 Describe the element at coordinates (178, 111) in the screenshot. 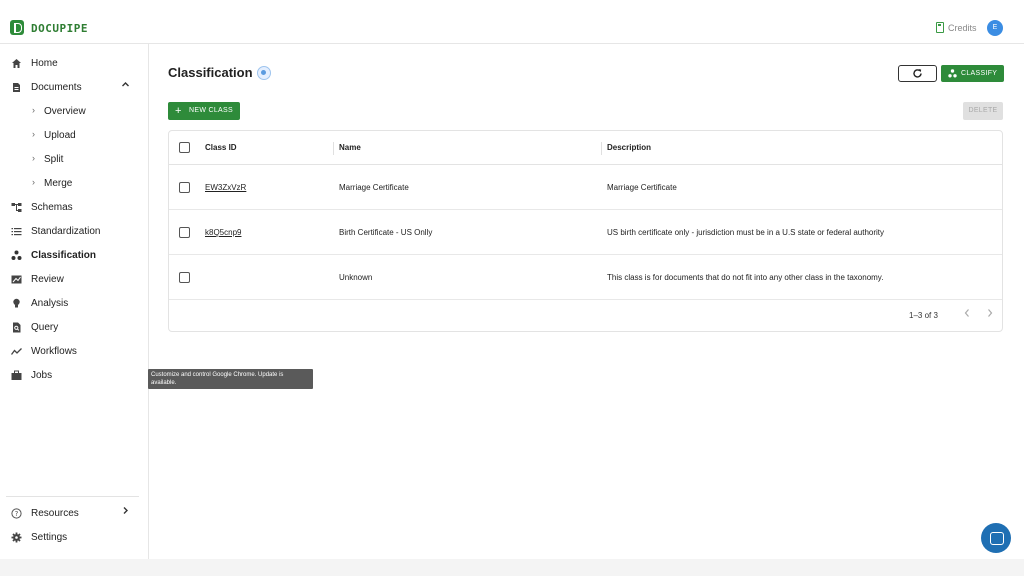

I see `plus-icon: +` at that location.